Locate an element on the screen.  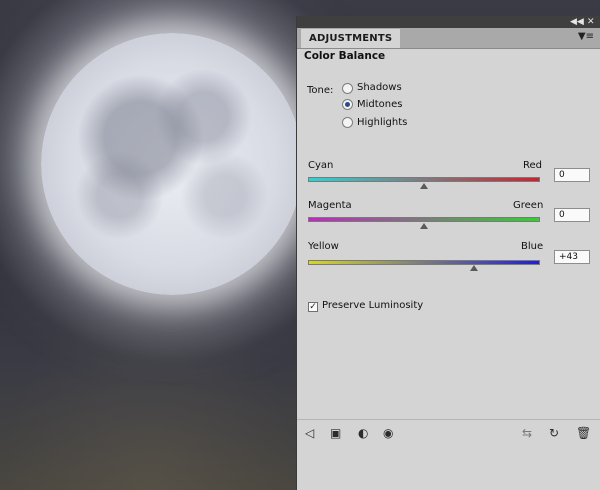
tab-adjustments: ADJUSTMENTS is located at coordinates (351, 38).